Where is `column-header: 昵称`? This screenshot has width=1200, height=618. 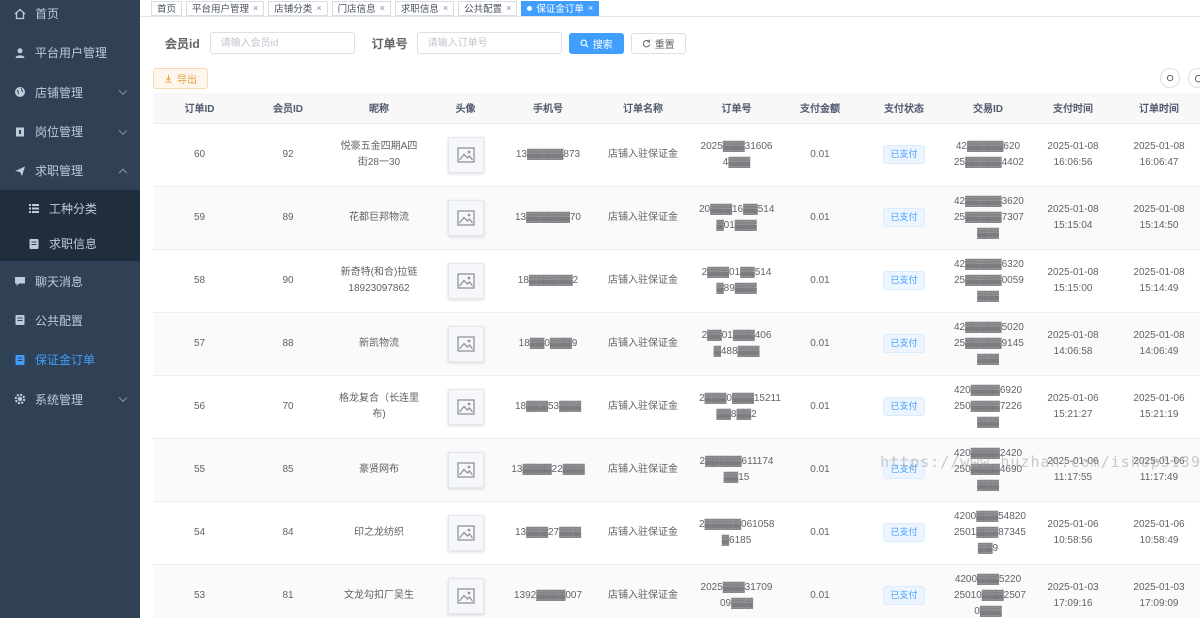 column-header: 昵称 is located at coordinates (379, 108).